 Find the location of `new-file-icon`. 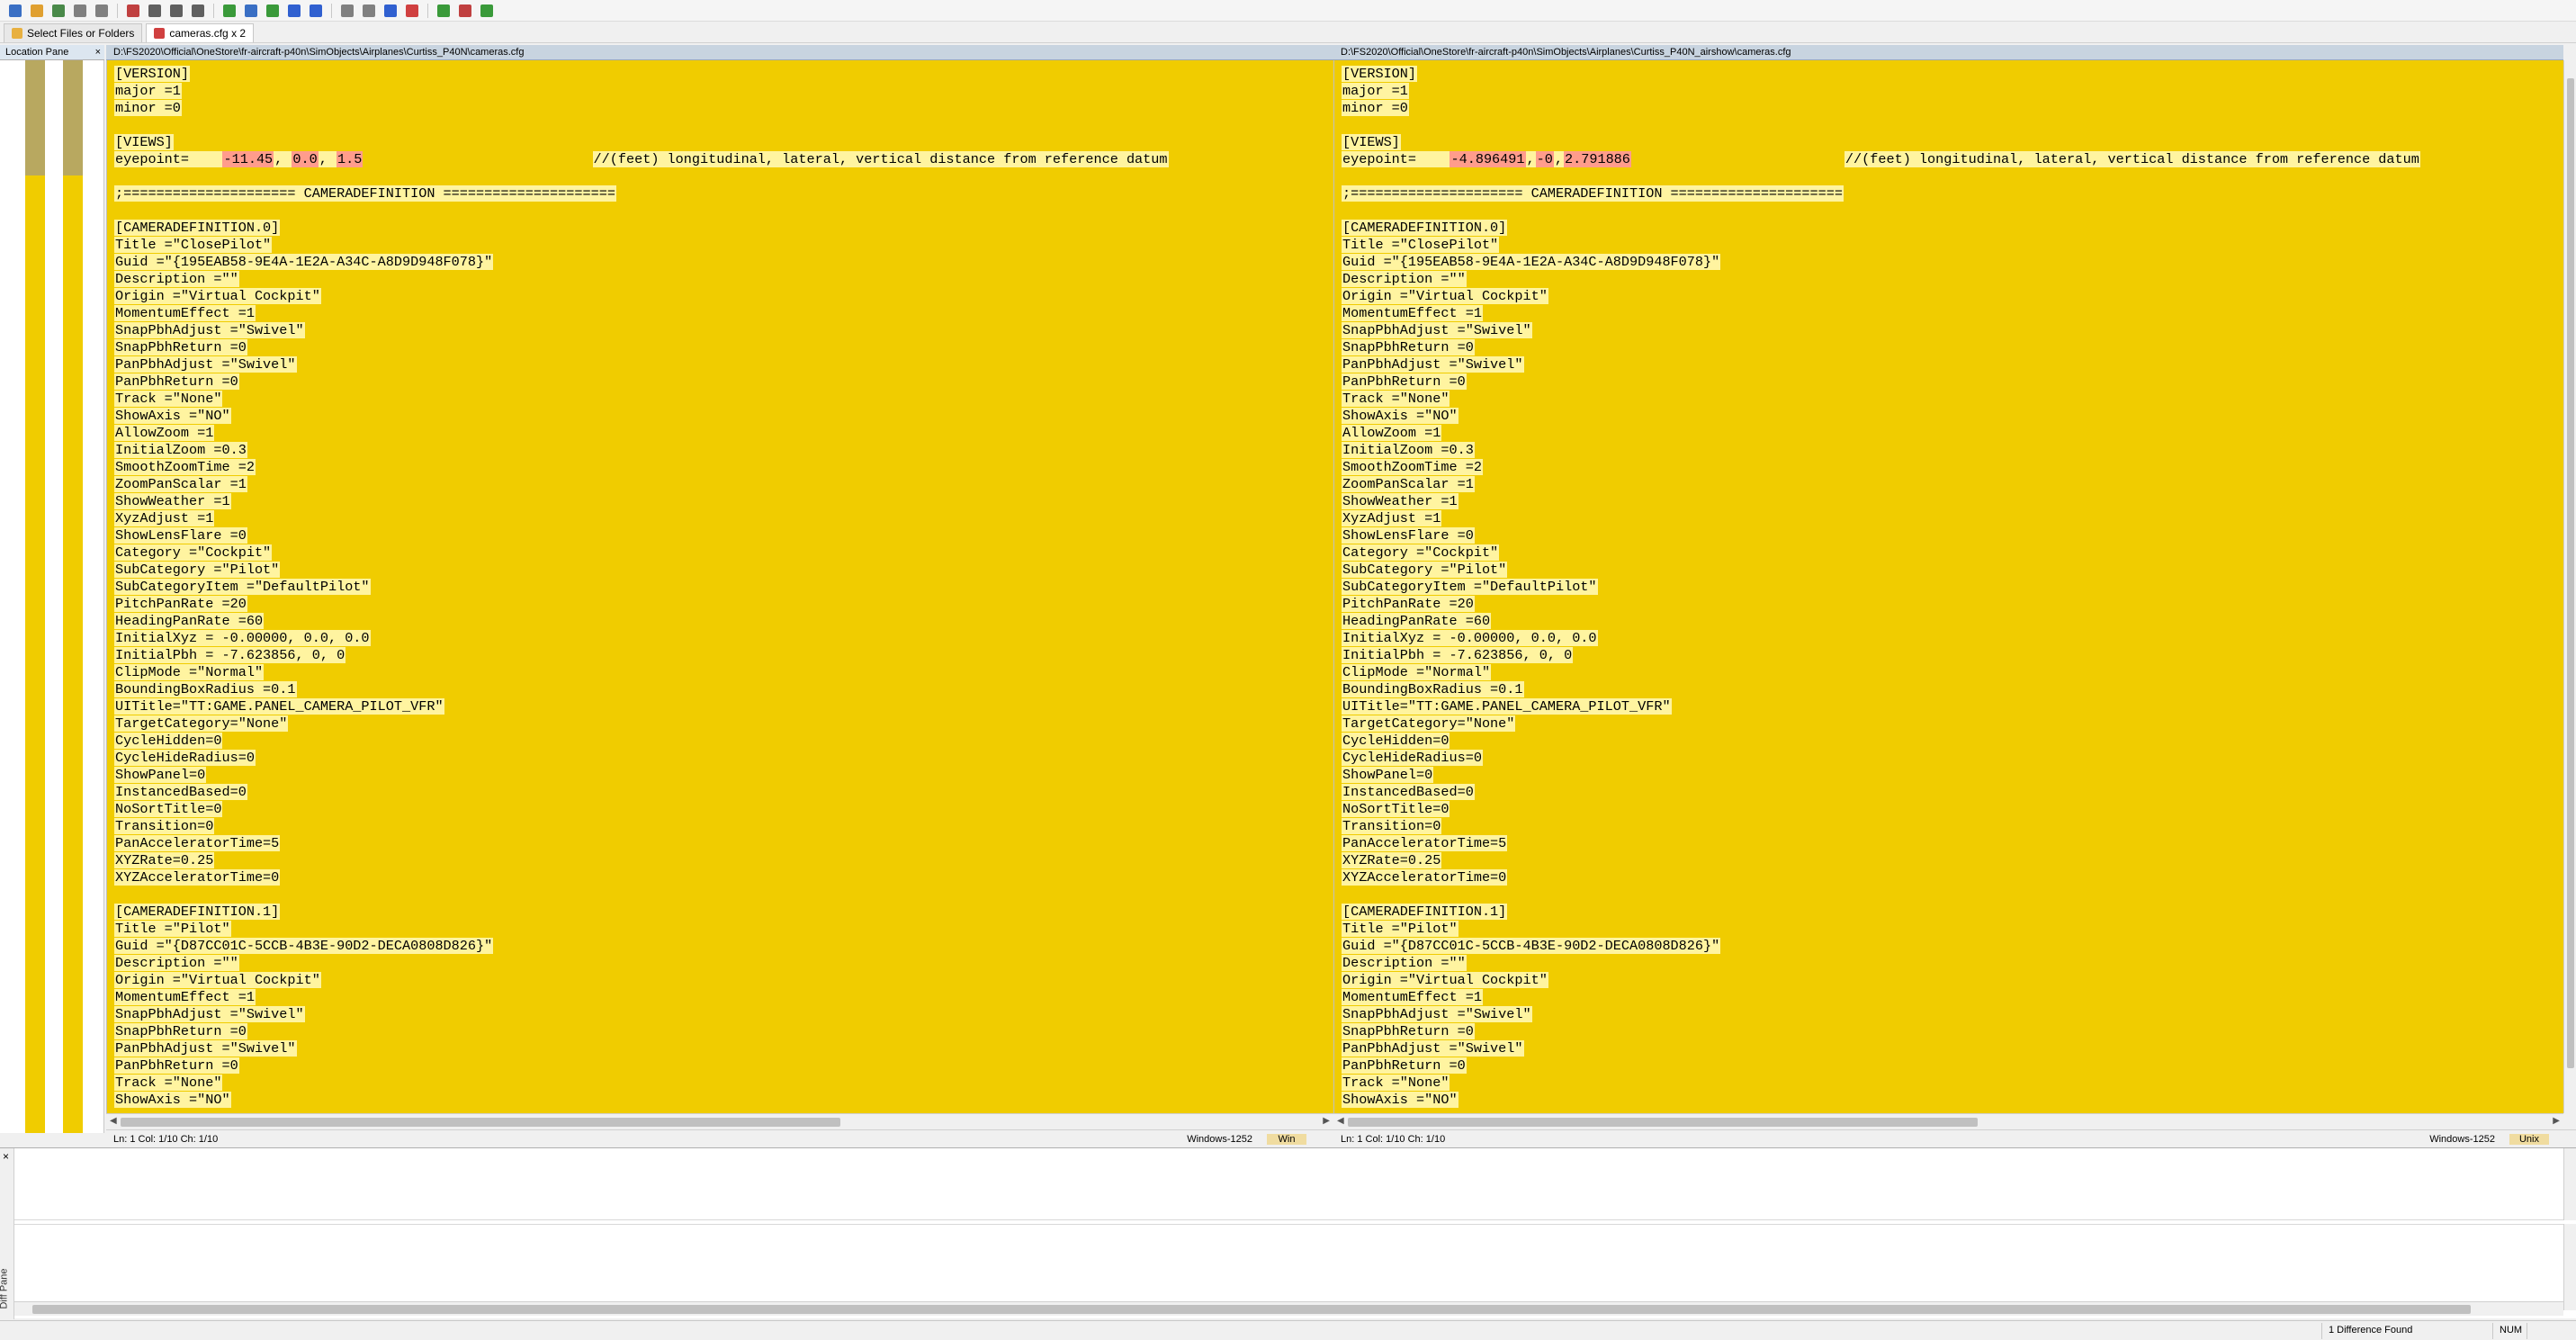

new-file-icon is located at coordinates (15, 11).